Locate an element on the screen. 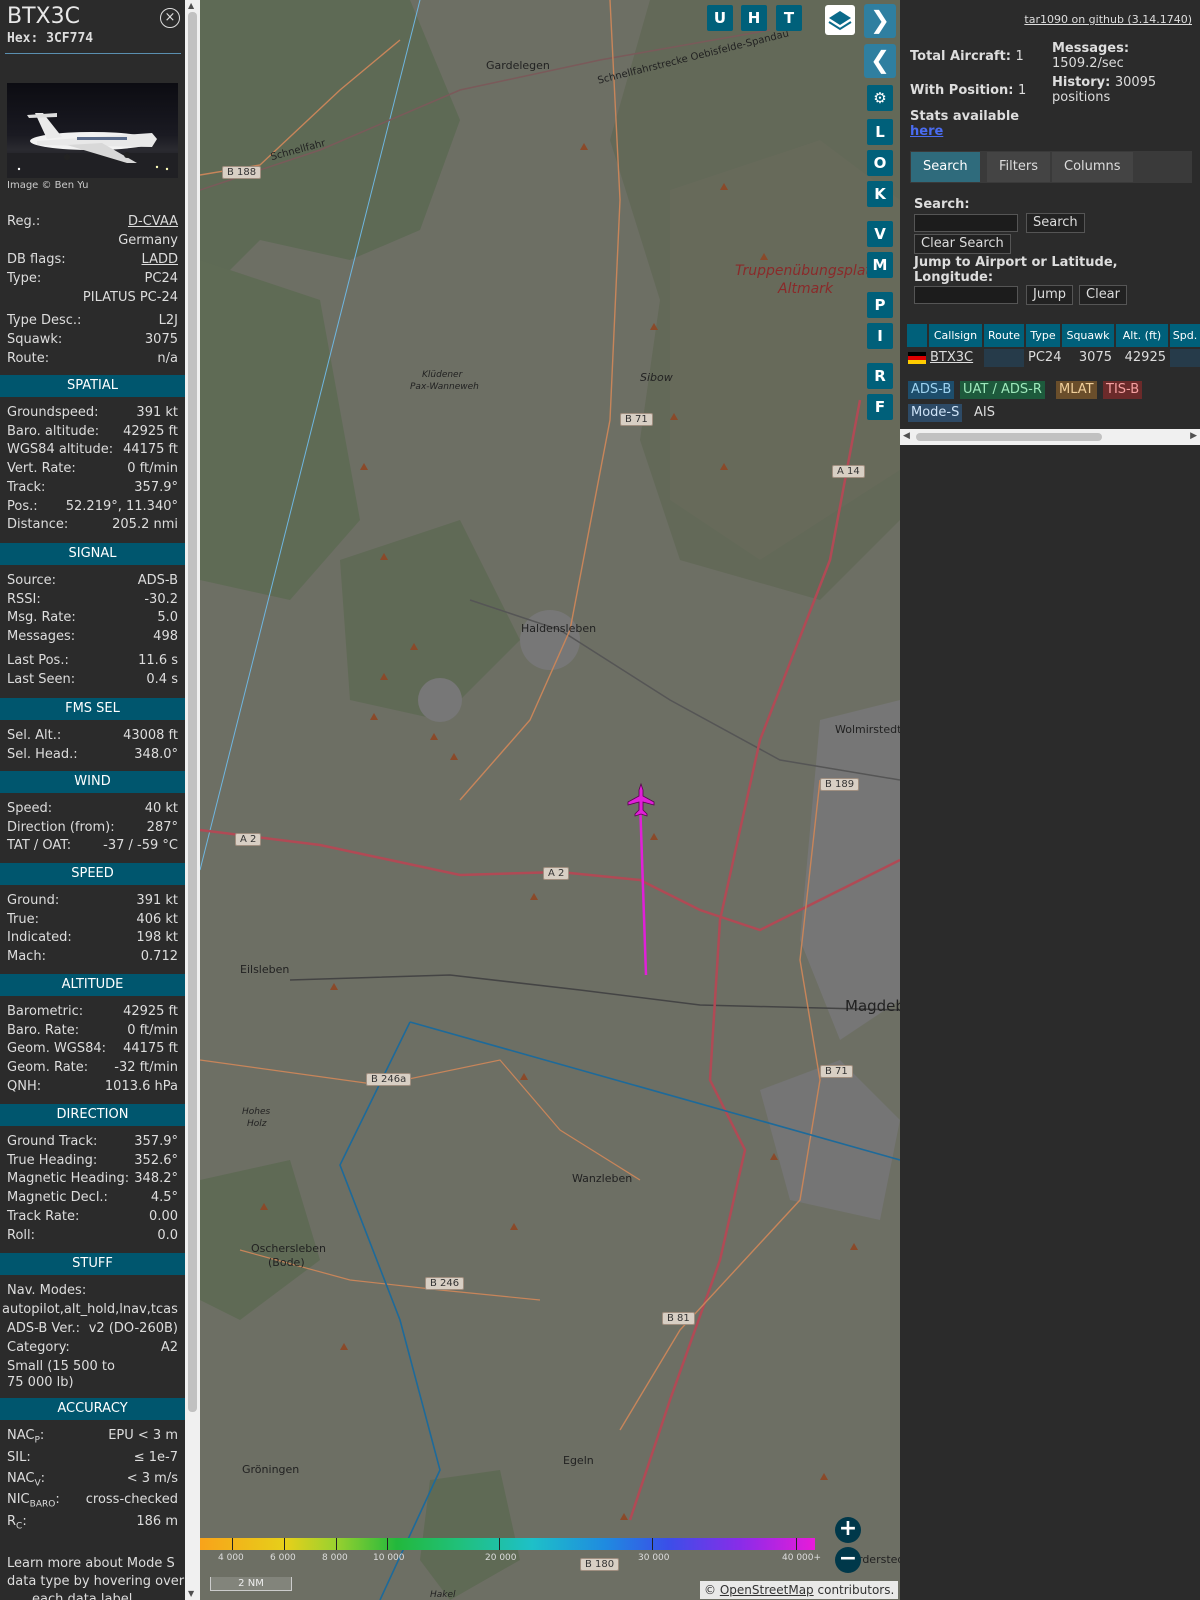  fms-label: Sel. Head.: is located at coordinates (42, 754).